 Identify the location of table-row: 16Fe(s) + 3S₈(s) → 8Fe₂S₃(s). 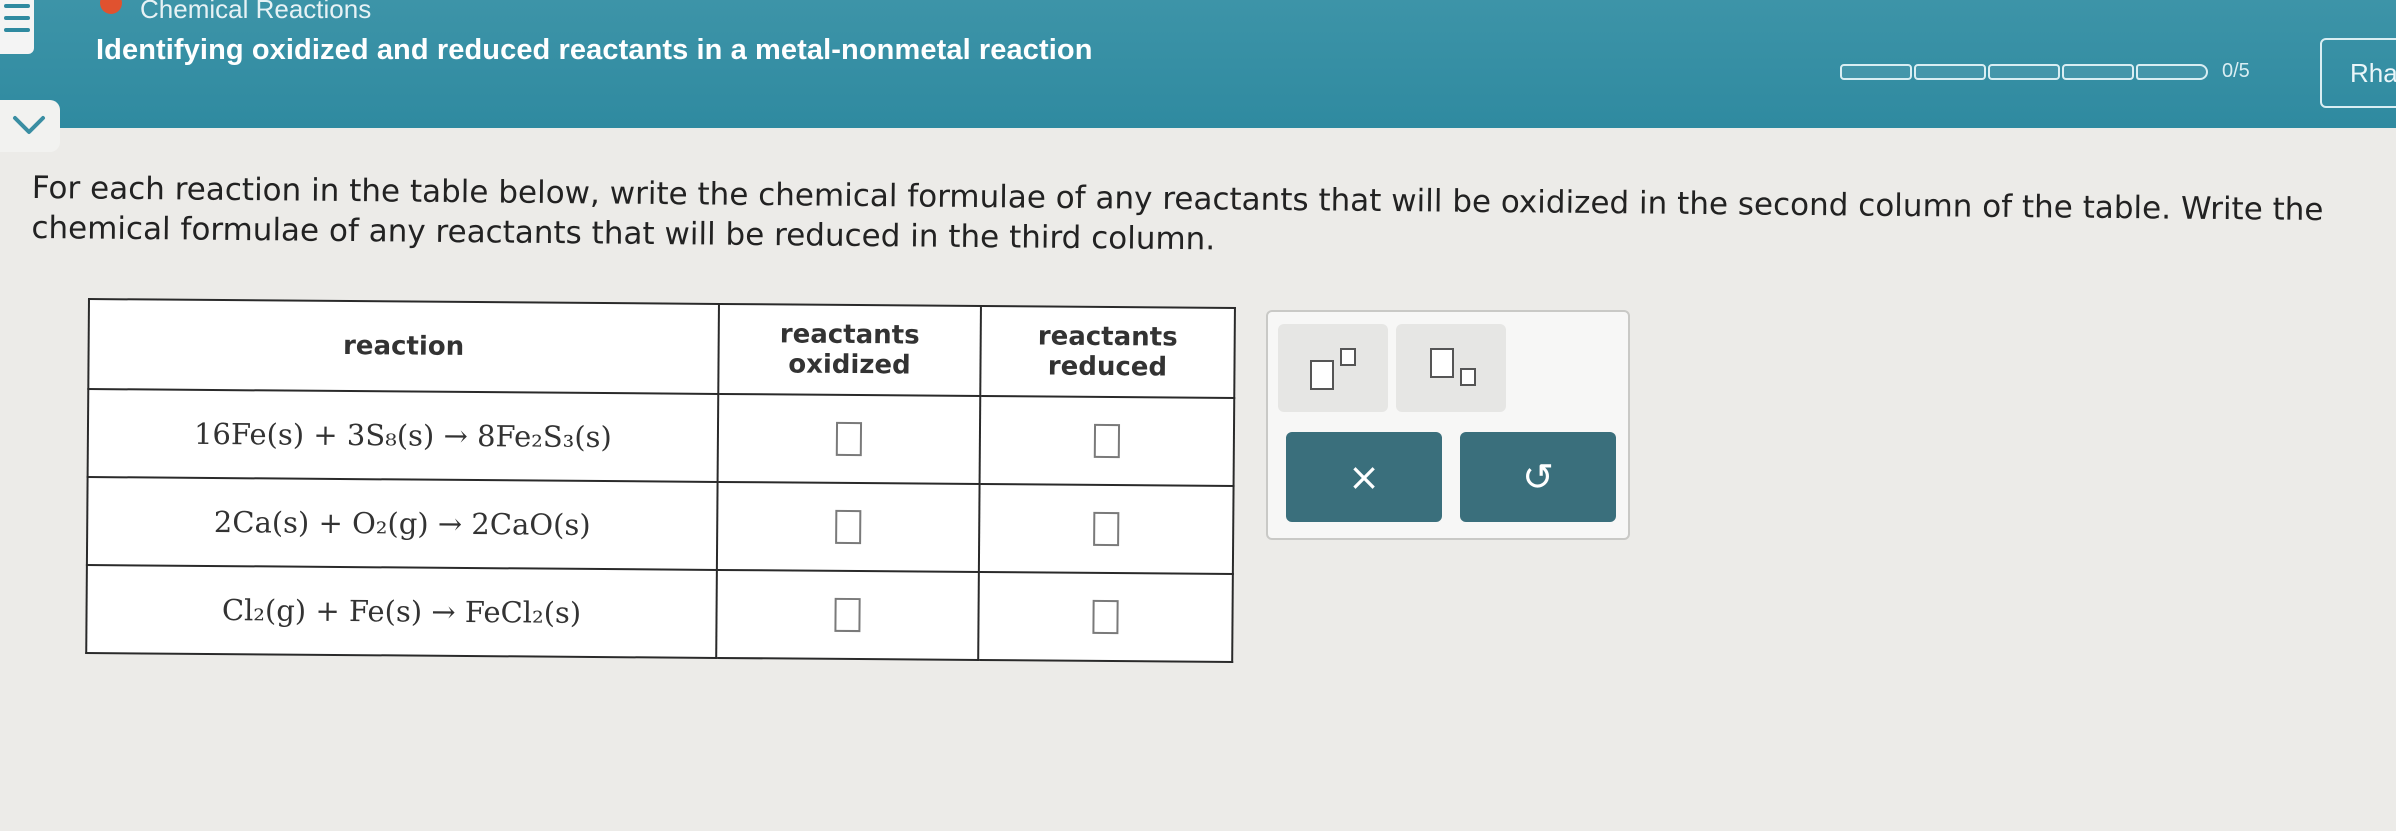
(661, 438).